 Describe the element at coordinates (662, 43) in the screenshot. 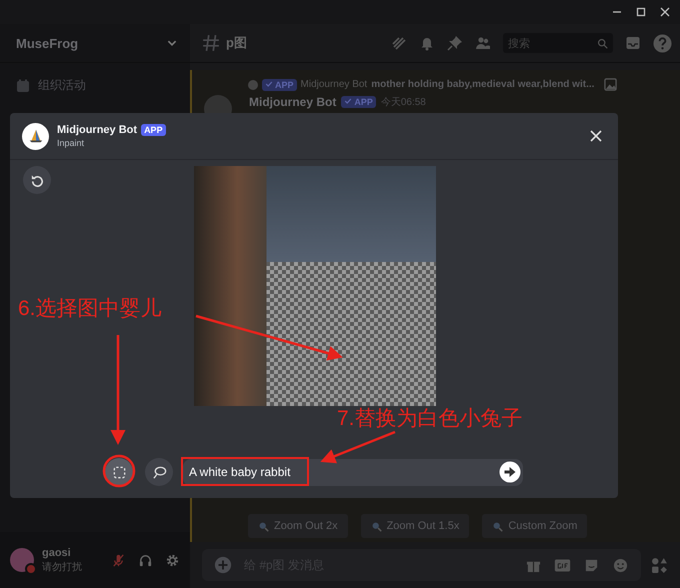

I see `help-icon` at that location.